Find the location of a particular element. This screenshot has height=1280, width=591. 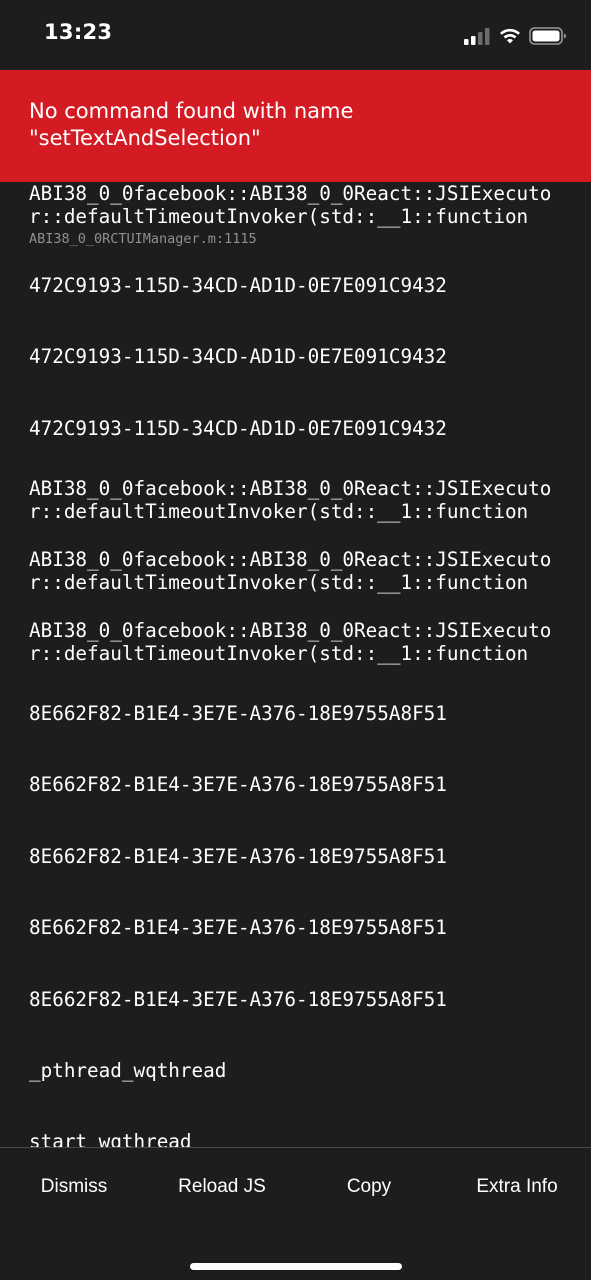

stack-frame: start_wqthread is located at coordinates (301, 1138).